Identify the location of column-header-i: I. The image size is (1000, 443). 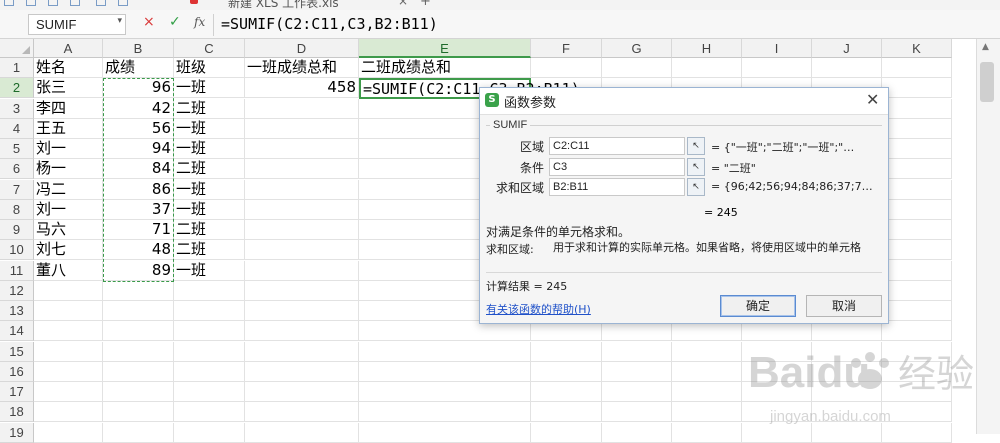
(777, 48).